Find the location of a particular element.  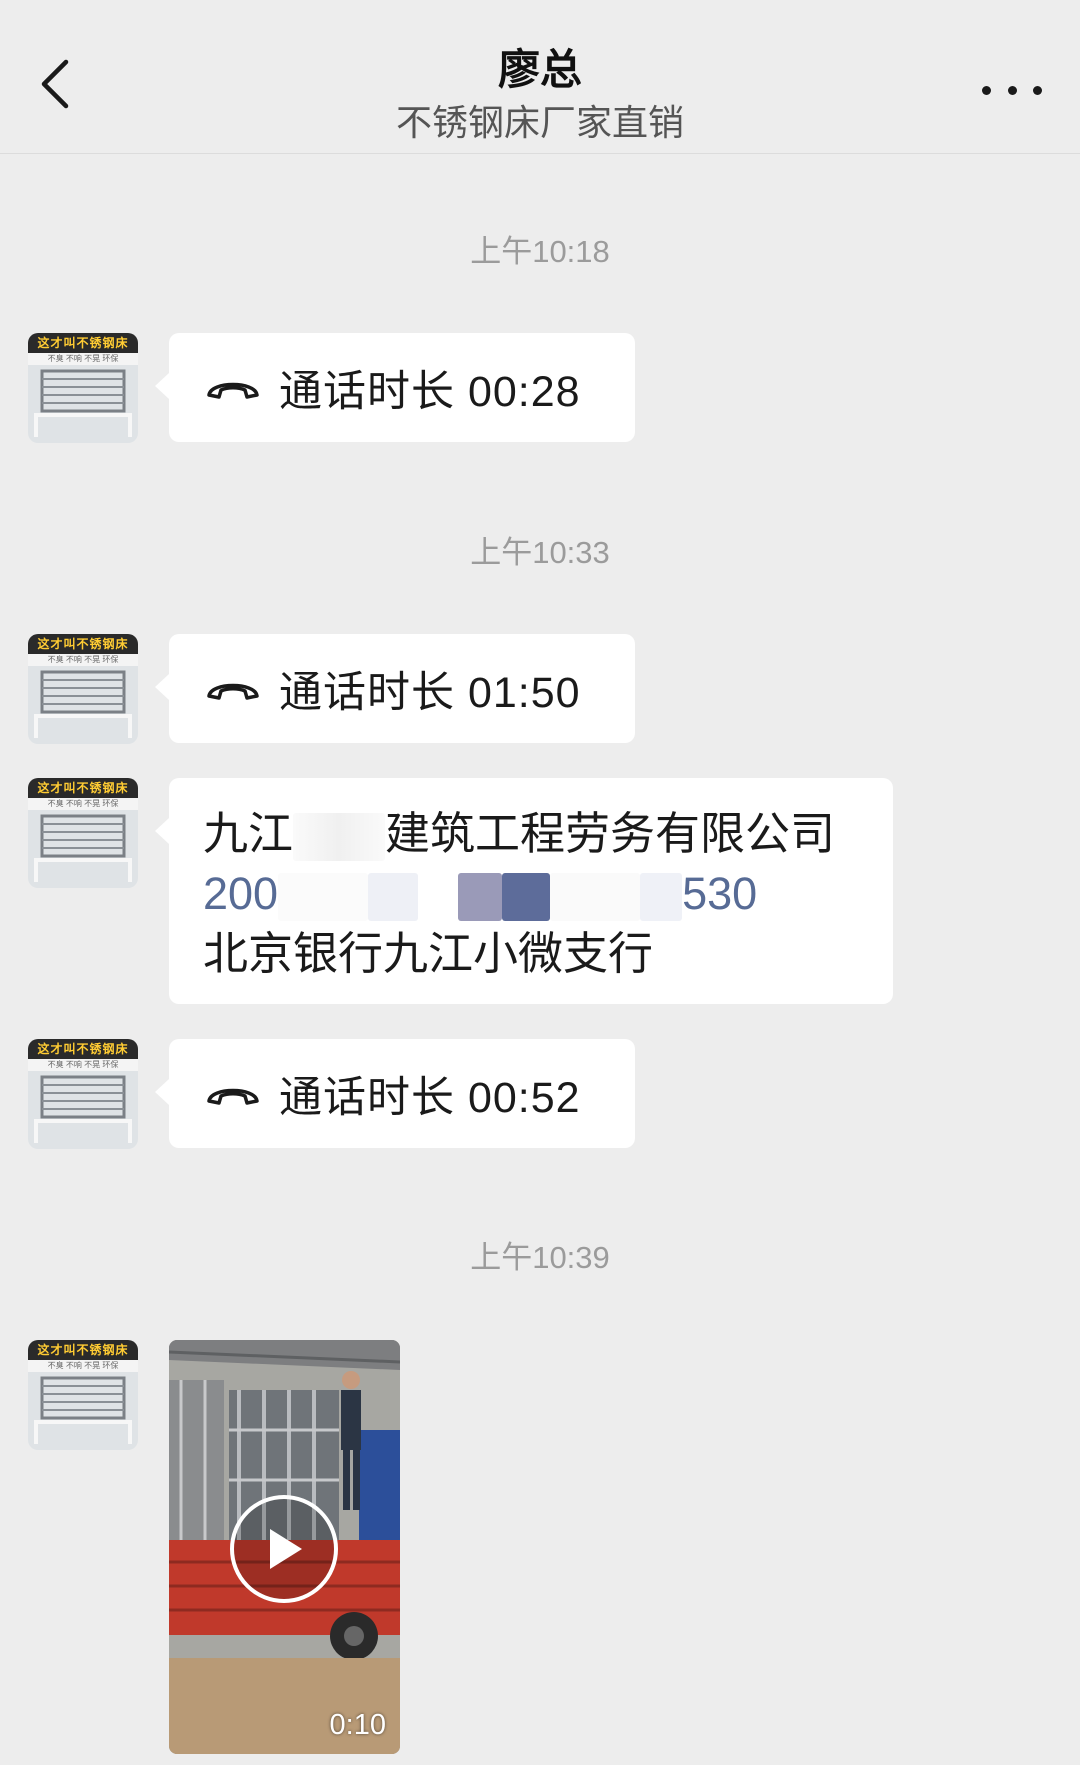

call-record-bubble: 通话时长 00:28 is located at coordinates (395, 387).